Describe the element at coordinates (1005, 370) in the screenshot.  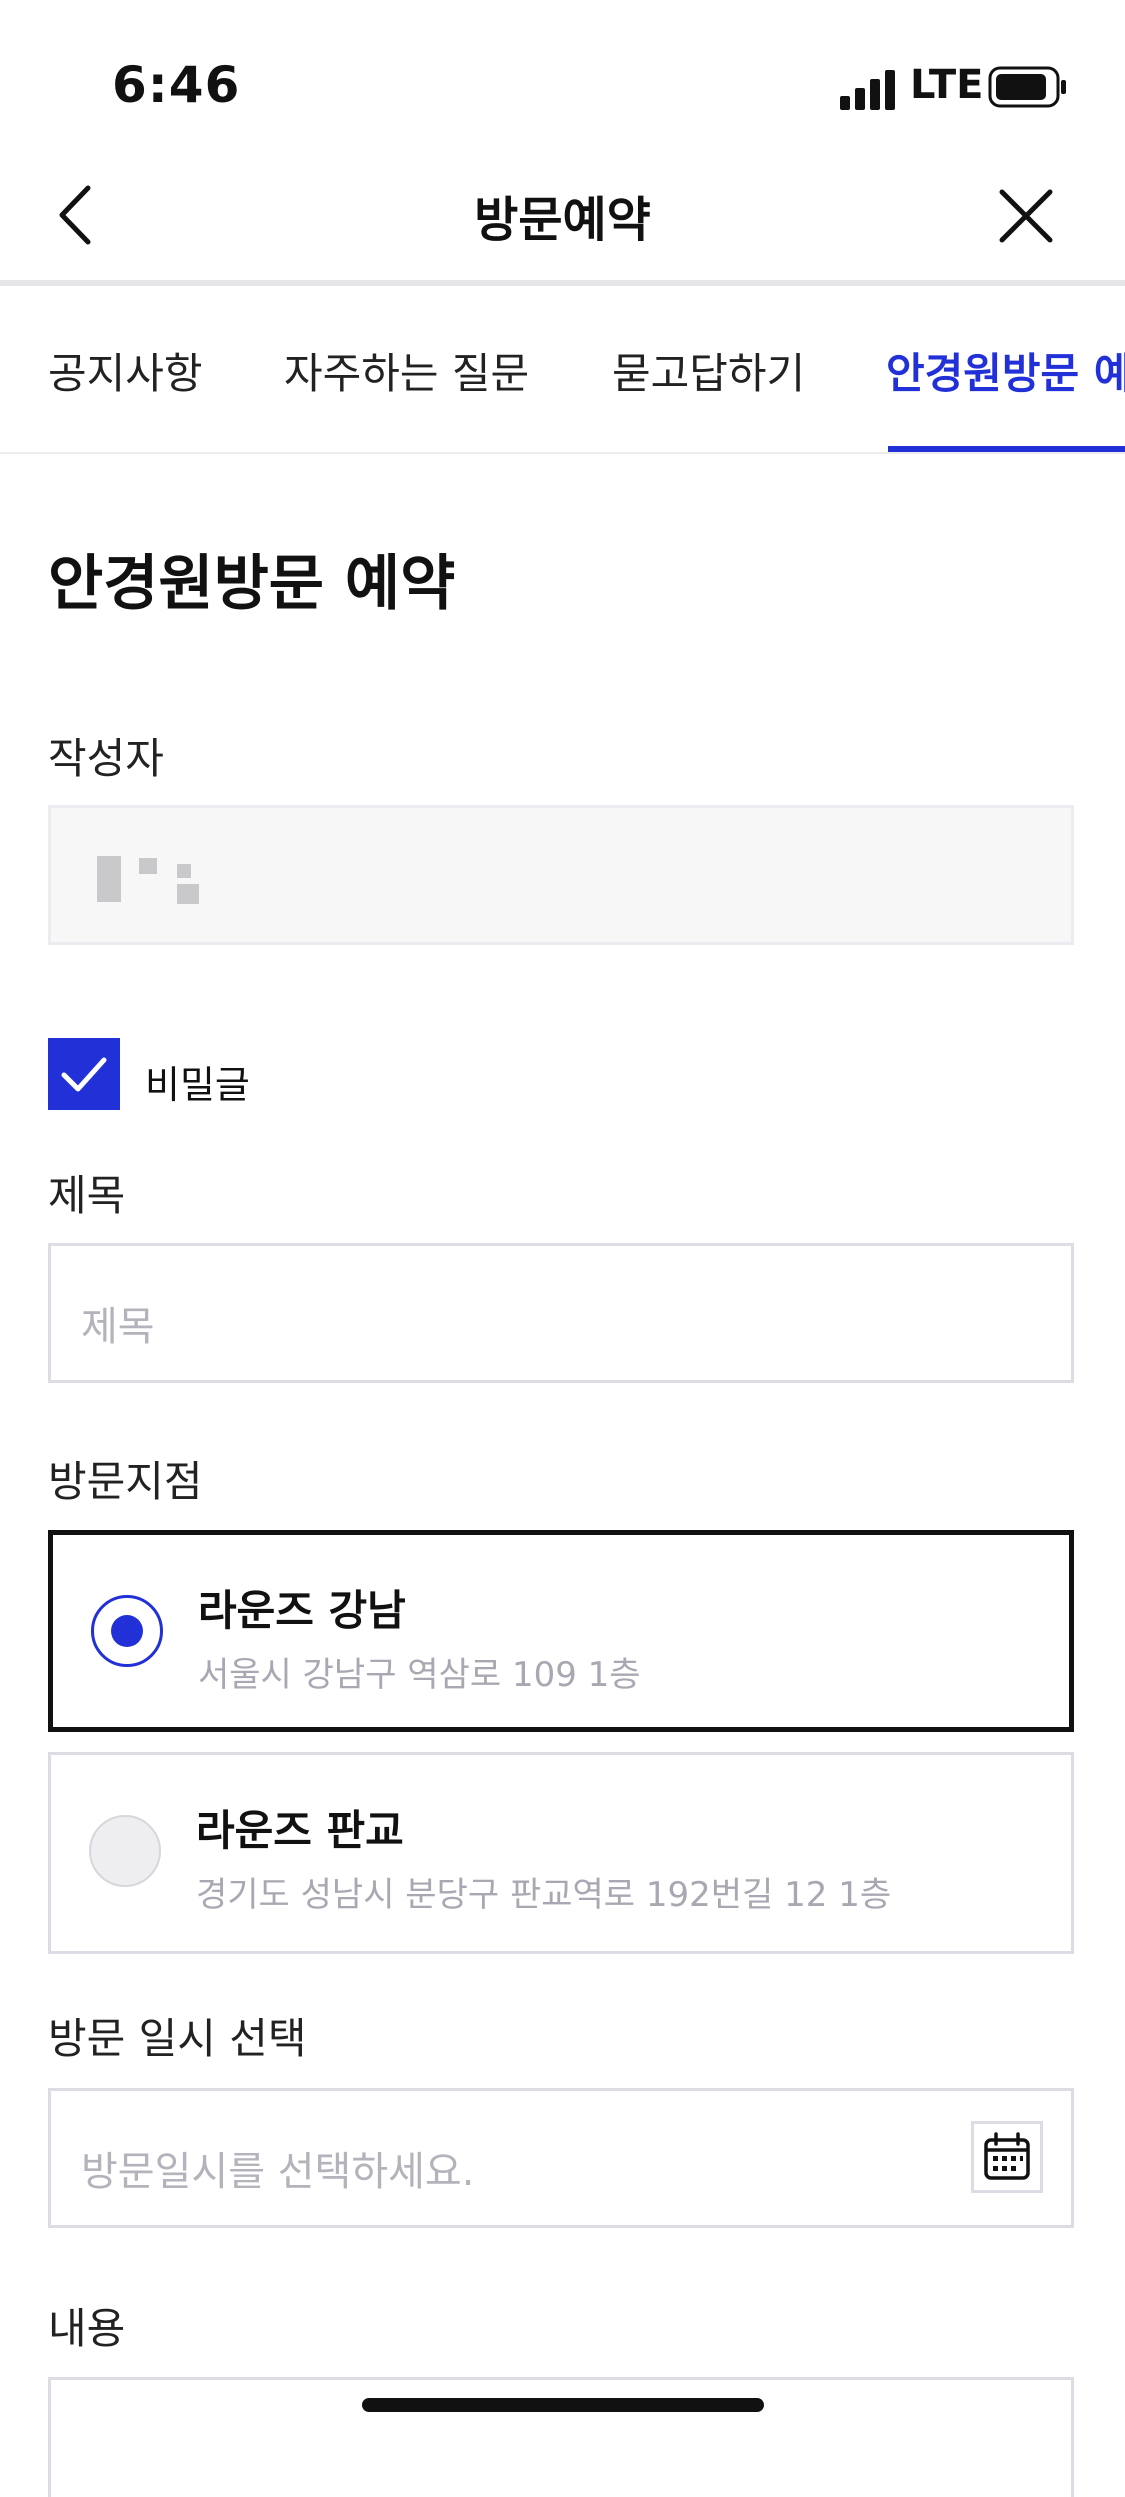
I see `tab-store-visit: 안경원방문 예` at that location.